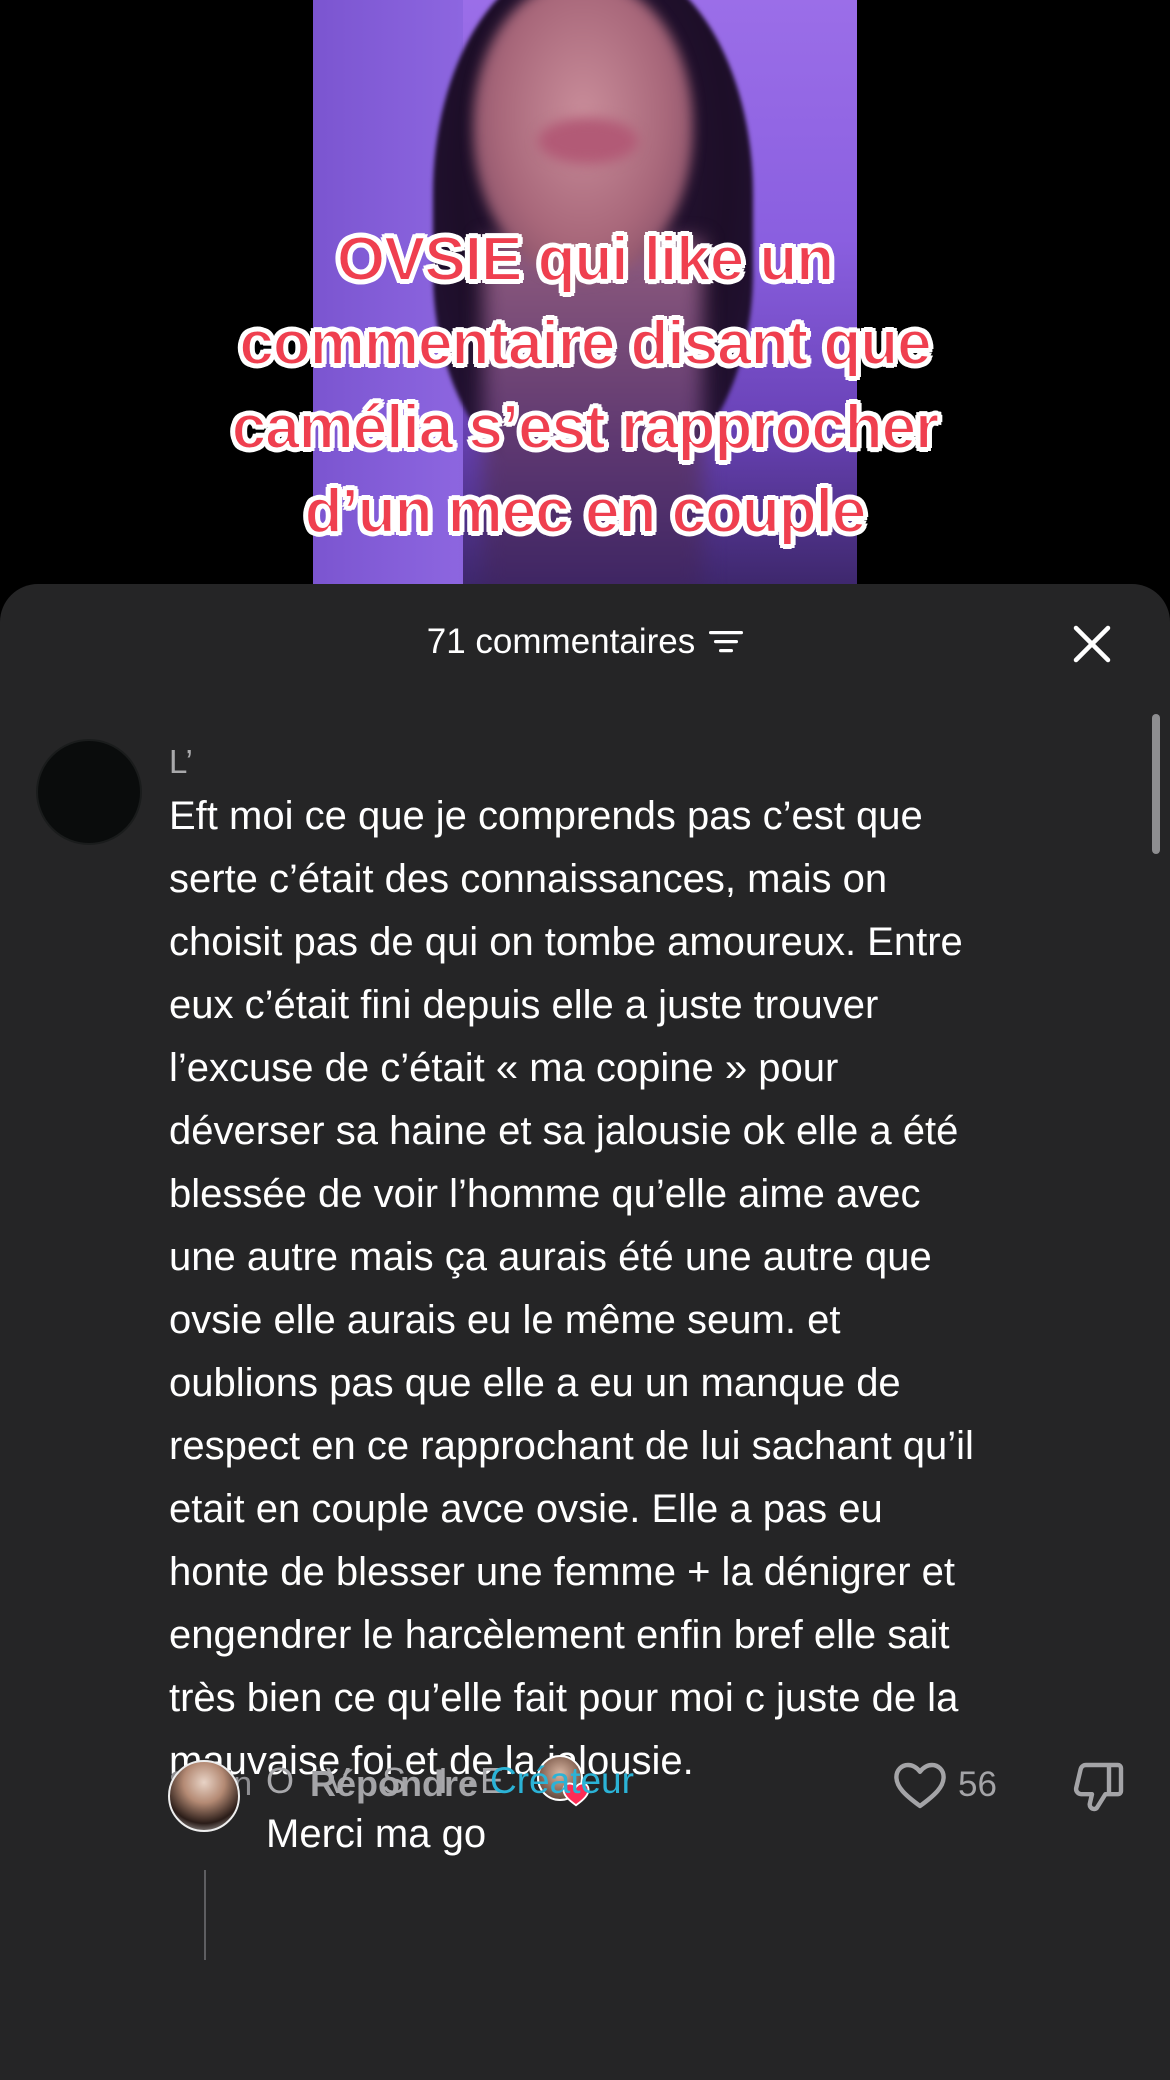 This screenshot has height=2080, width=1170. Describe the element at coordinates (376, 1834) in the screenshot. I see `reply-text: Merci ma go` at that location.